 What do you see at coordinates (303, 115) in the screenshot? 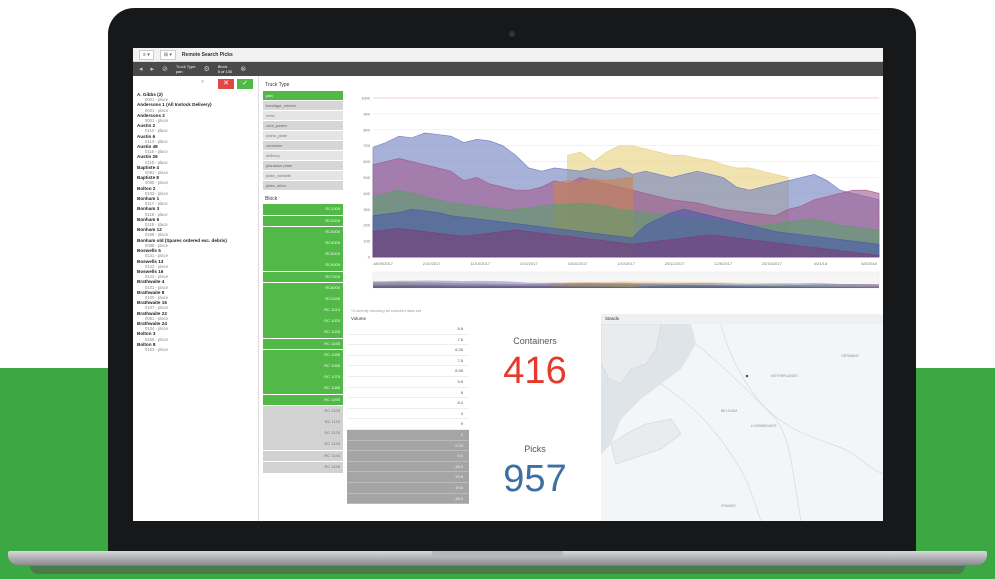
I see `truck-type-option: crew` at bounding box center [303, 115].